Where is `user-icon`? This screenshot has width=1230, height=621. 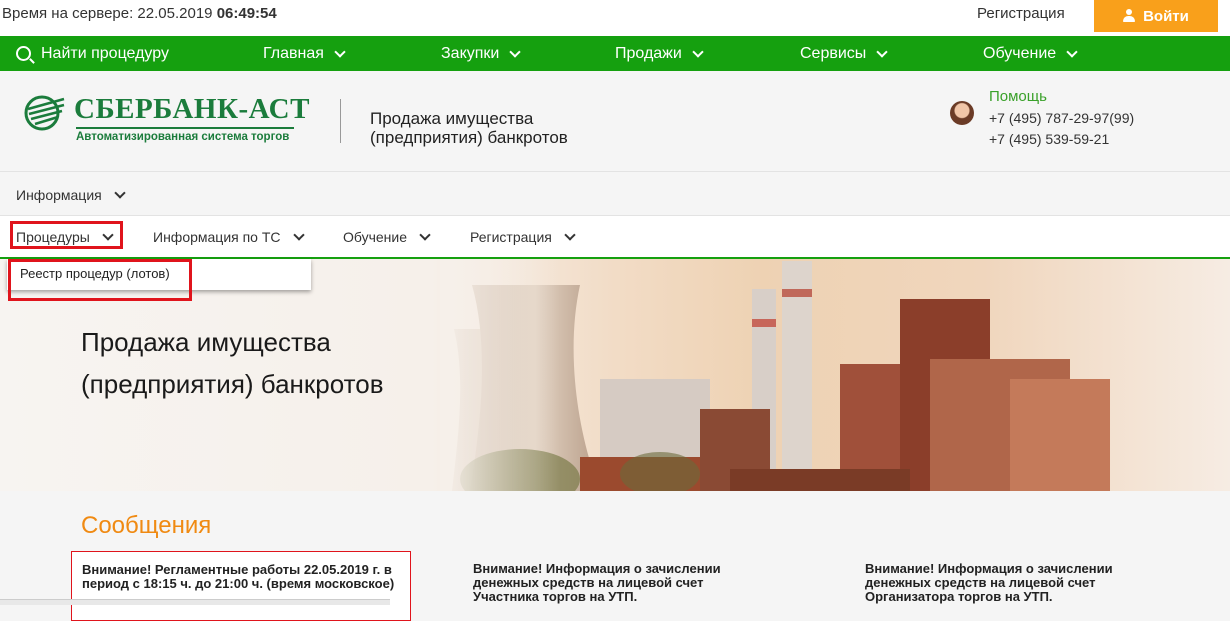 user-icon is located at coordinates (1129, 16).